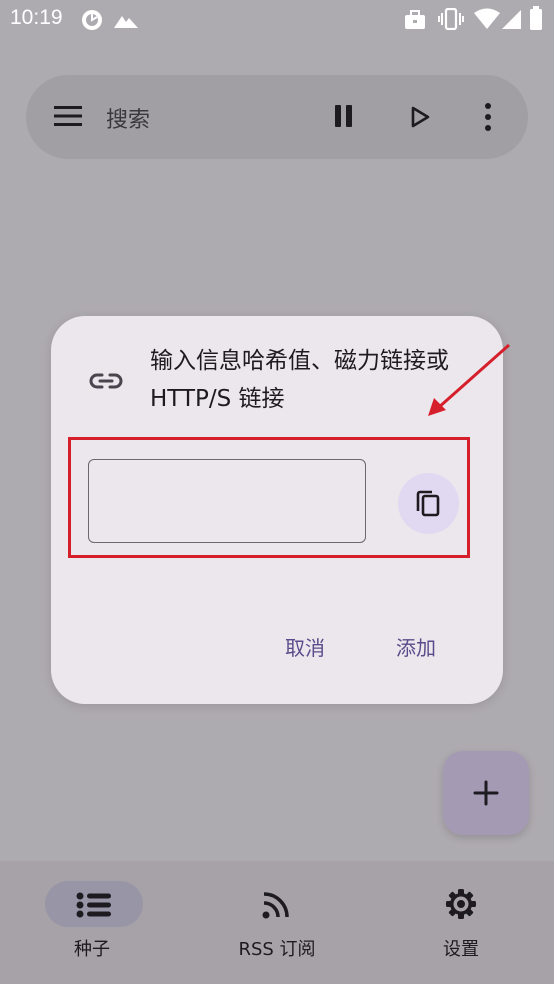 This screenshot has height=984, width=554. I want to click on nav-label-torrents: 种子, so click(92, 949).